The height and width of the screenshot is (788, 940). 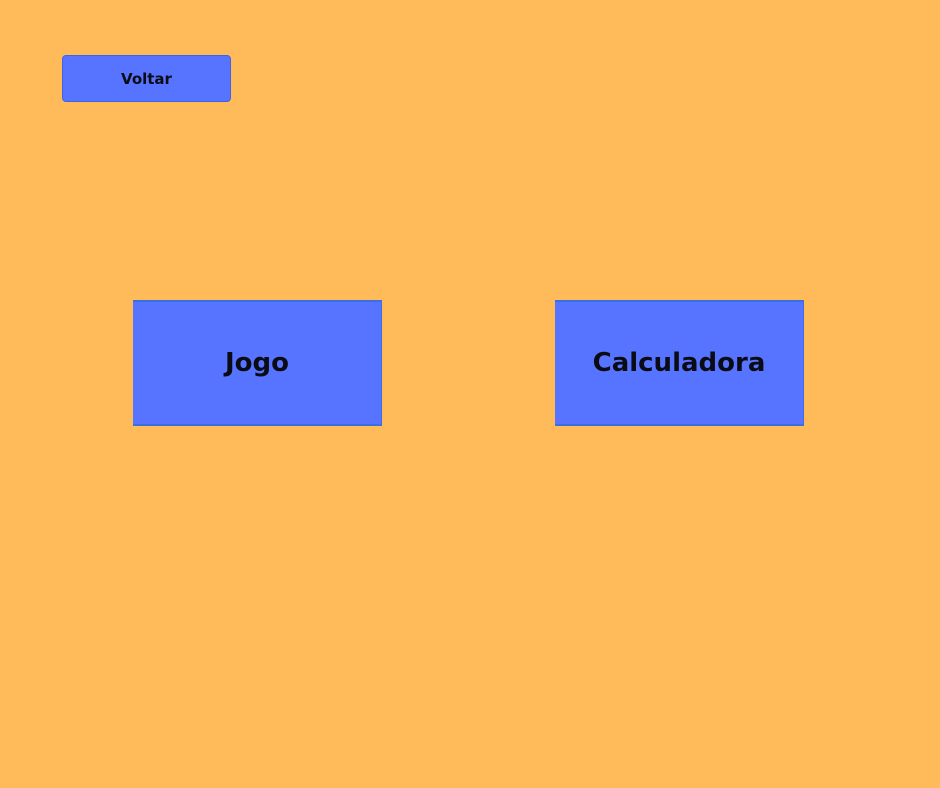 I want to click on game-button-label: Jogo, so click(x=256, y=363).